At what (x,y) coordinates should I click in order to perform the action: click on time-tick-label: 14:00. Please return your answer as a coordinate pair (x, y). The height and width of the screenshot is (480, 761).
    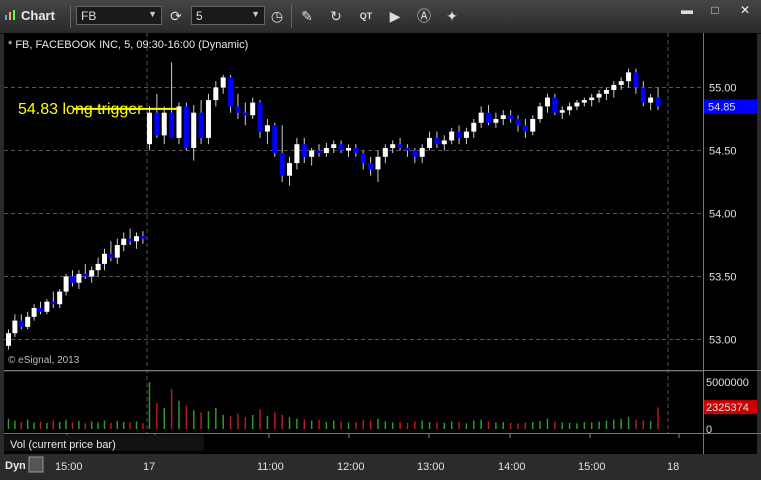
    Looking at the image, I should click on (512, 467).